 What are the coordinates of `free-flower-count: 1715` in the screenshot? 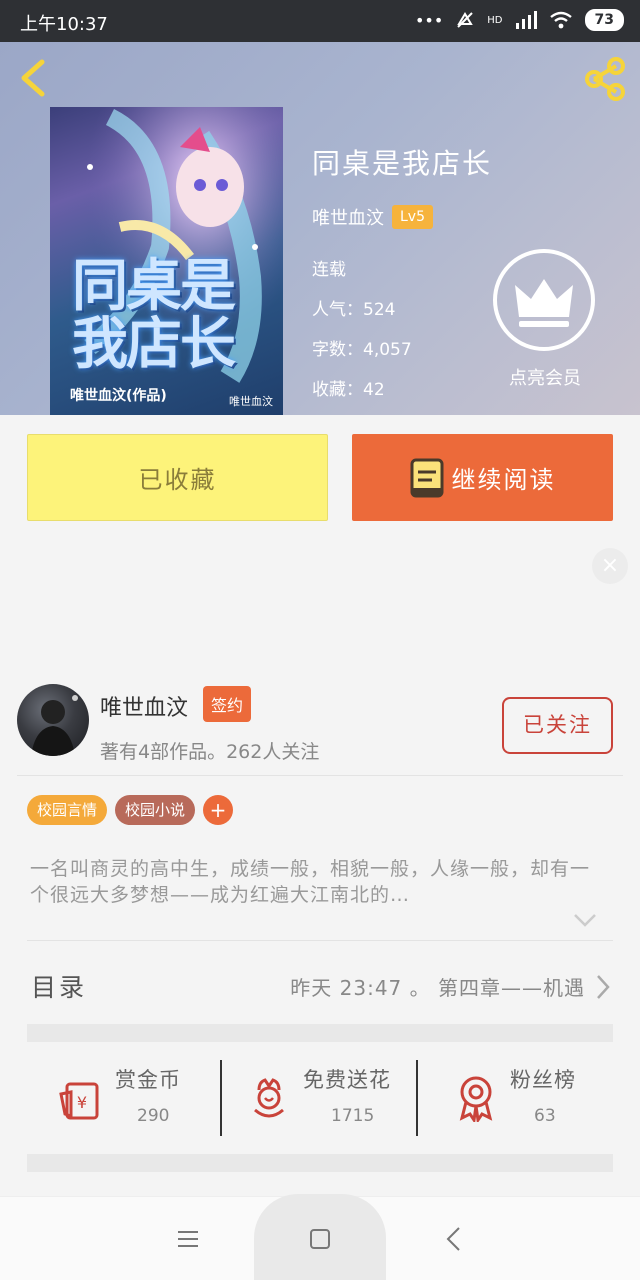 It's located at (353, 1116).